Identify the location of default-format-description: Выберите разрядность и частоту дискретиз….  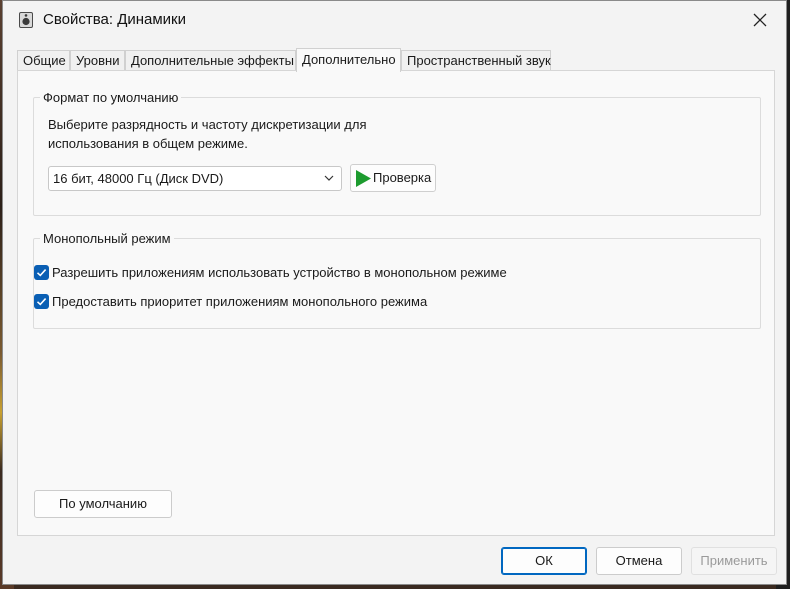
(207, 134).